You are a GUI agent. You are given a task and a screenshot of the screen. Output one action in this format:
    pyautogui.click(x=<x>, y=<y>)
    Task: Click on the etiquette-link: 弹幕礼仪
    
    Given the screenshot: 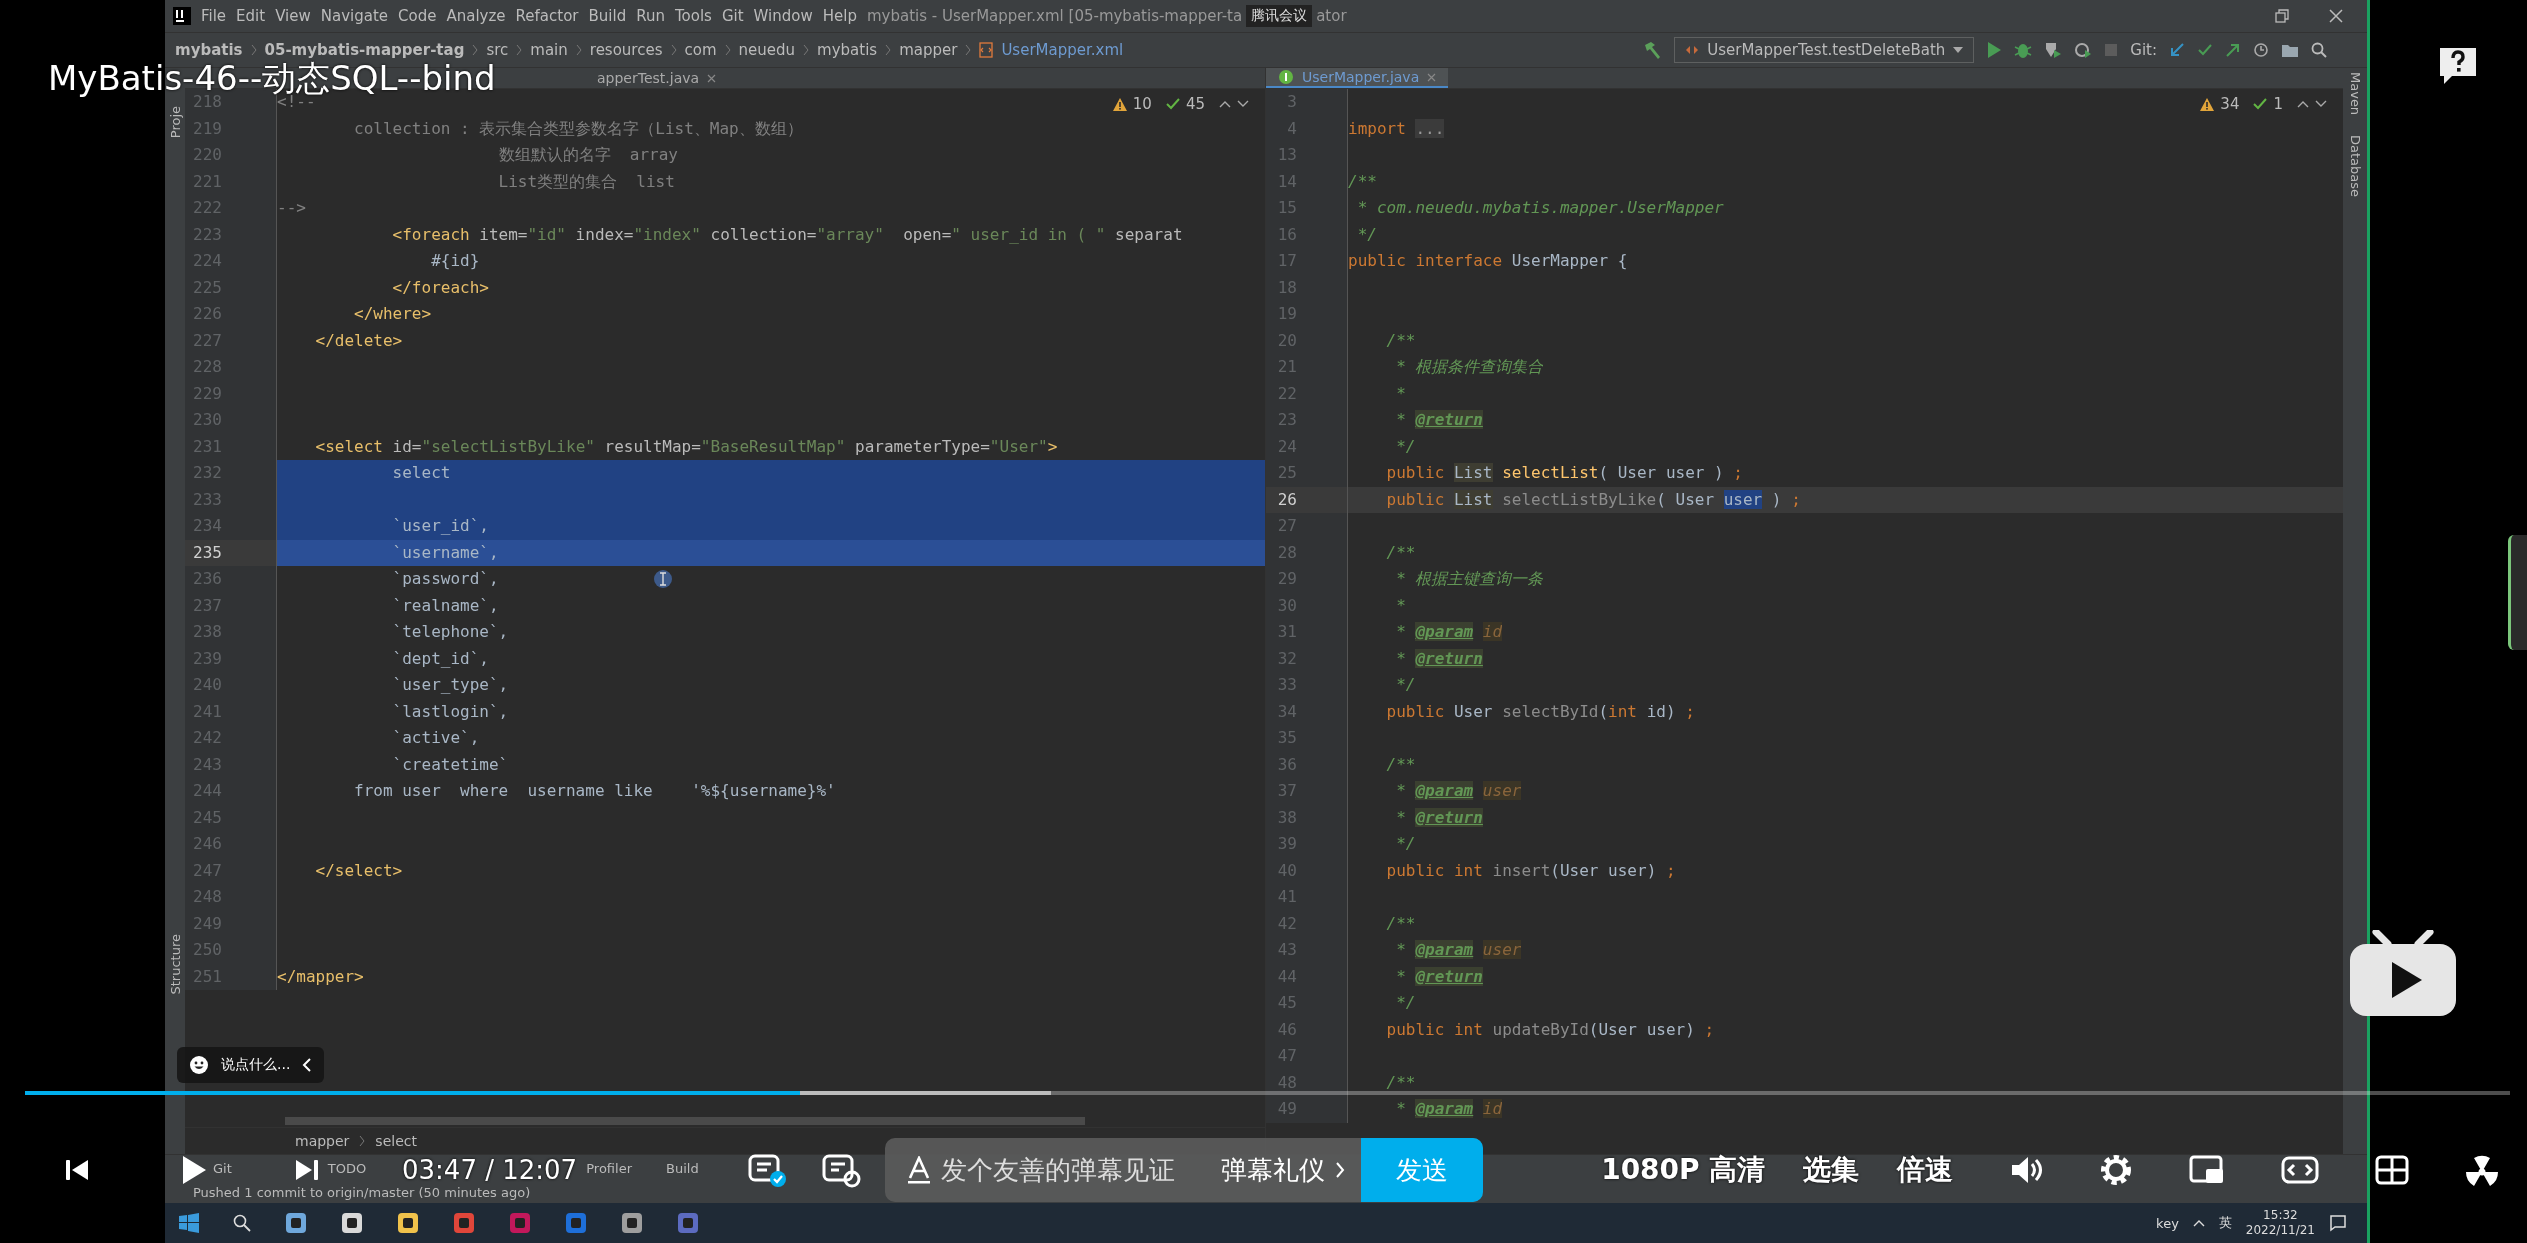 What is the action you would take?
    pyautogui.click(x=1273, y=1170)
    